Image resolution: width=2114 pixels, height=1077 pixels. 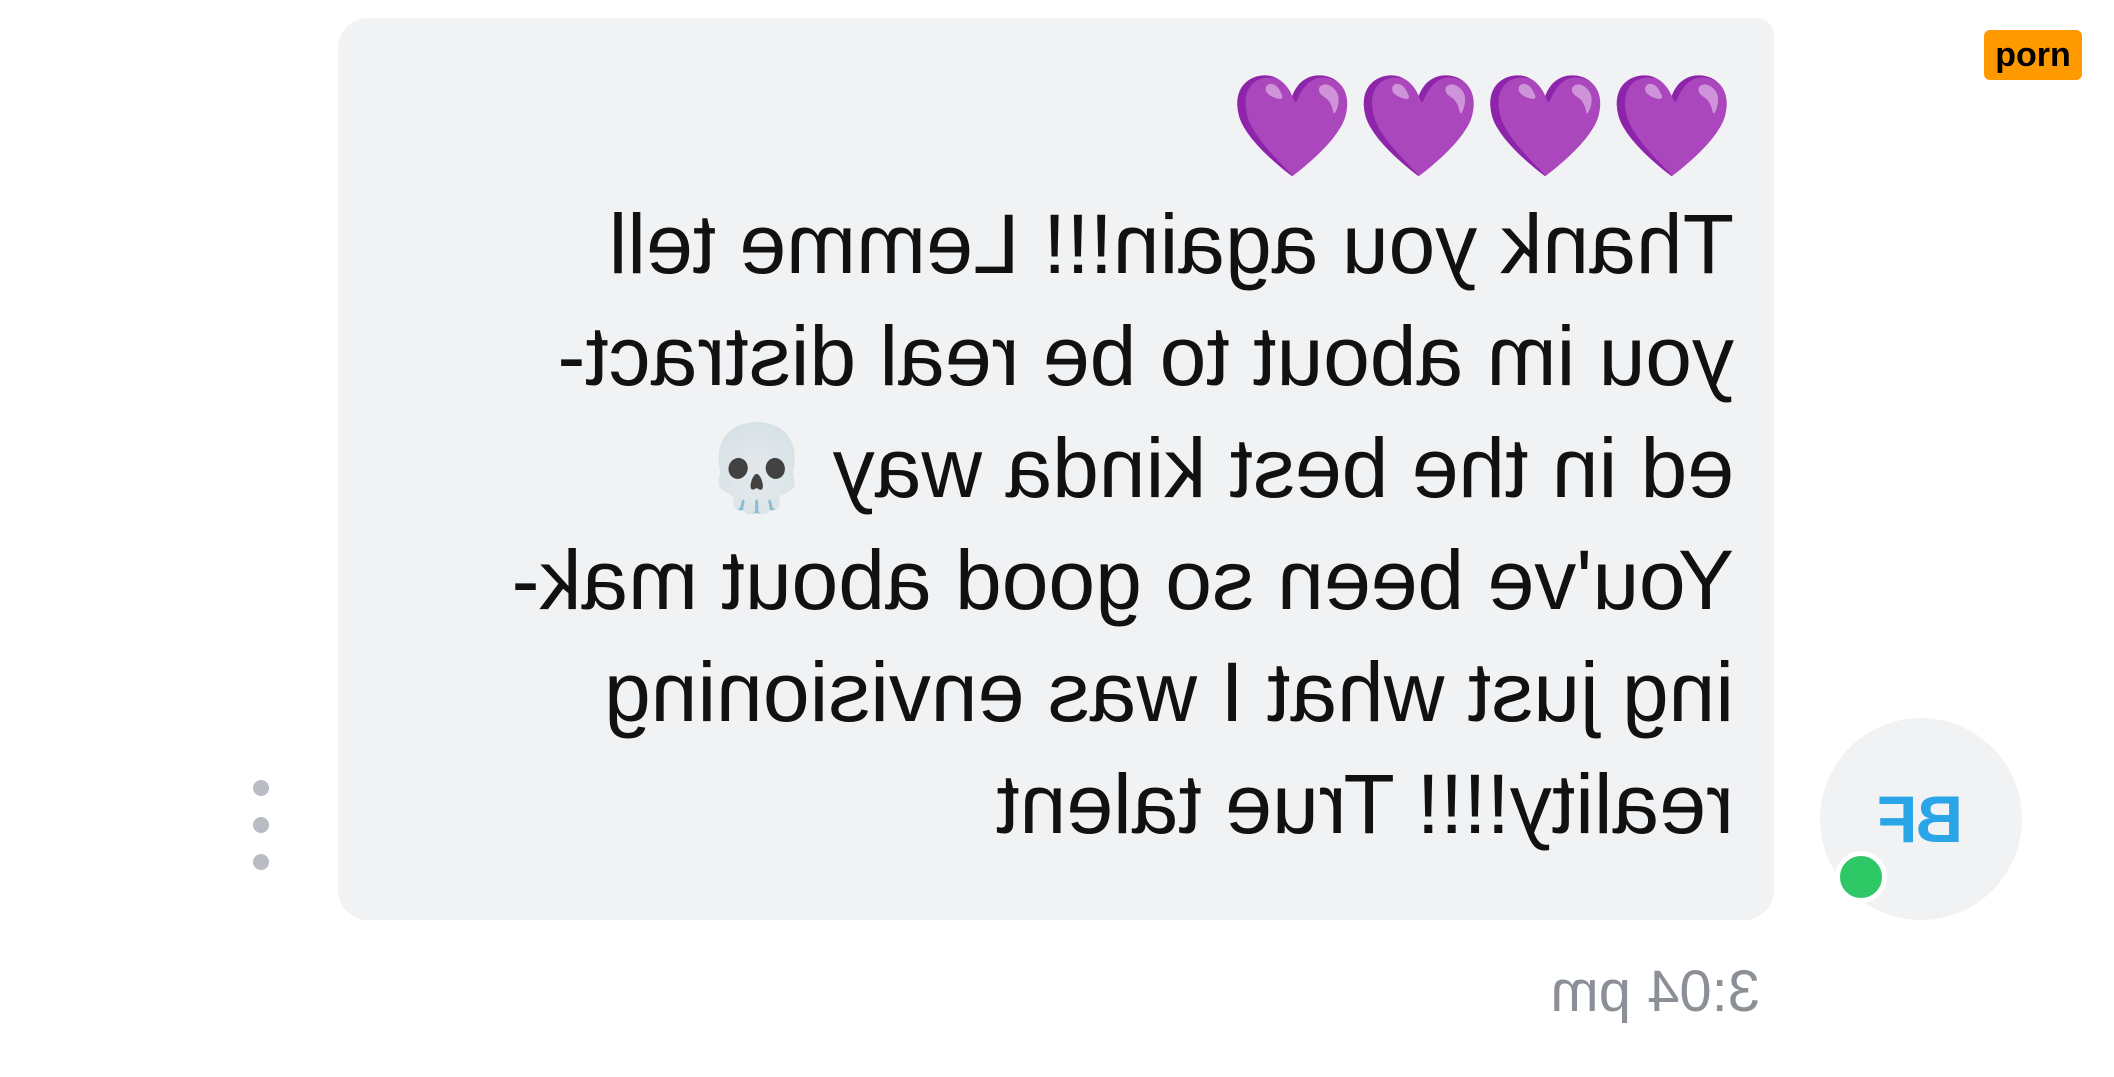 I want to click on purple-hearts-emoji: 💜💜💜💜, so click(x=1480, y=125).